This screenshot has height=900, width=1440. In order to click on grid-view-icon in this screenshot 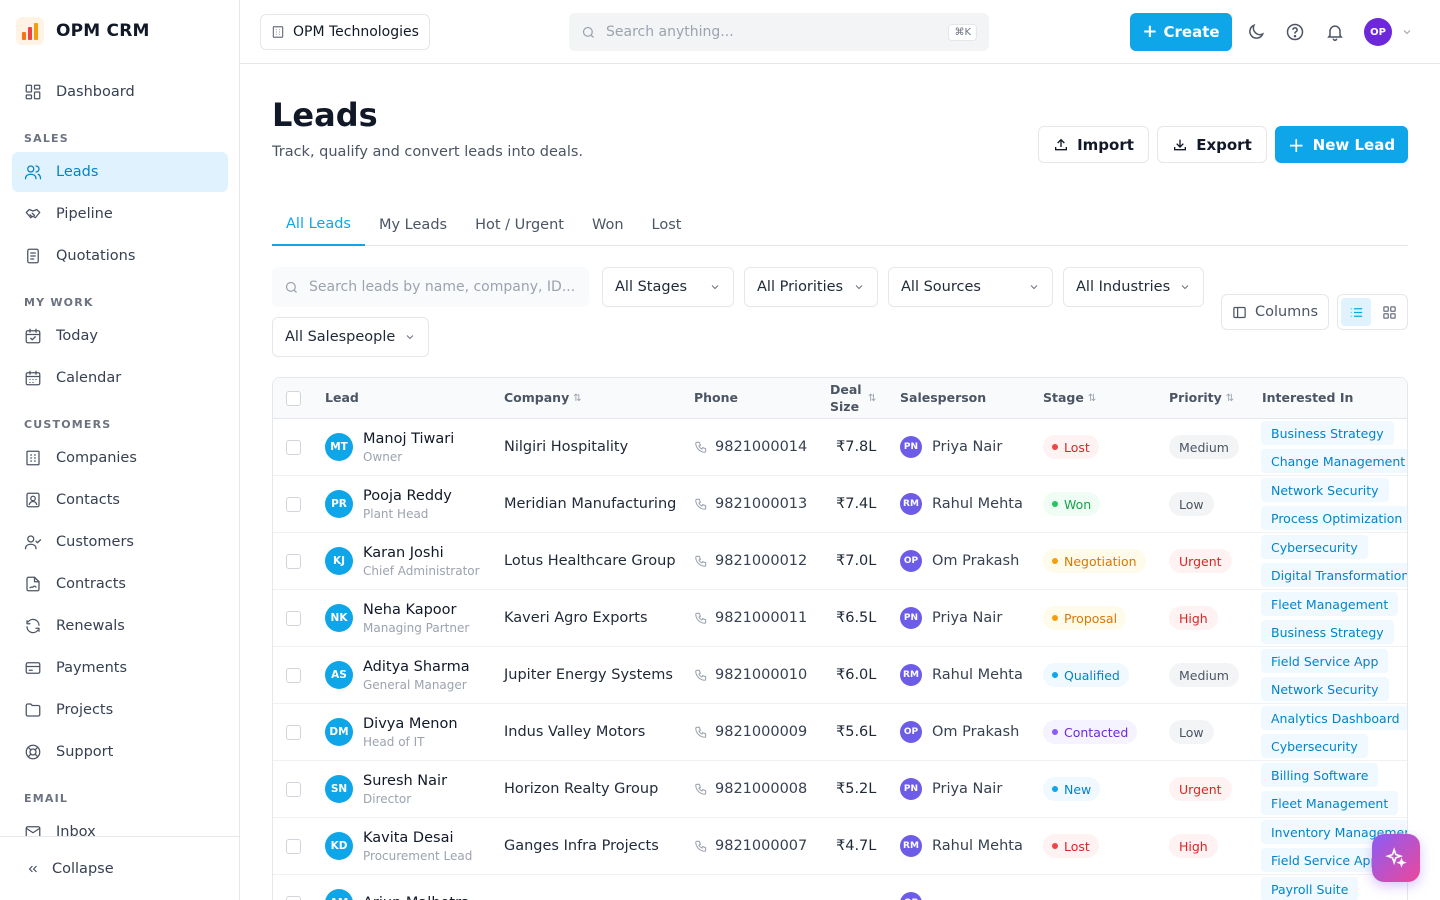, I will do `click(1389, 312)`.